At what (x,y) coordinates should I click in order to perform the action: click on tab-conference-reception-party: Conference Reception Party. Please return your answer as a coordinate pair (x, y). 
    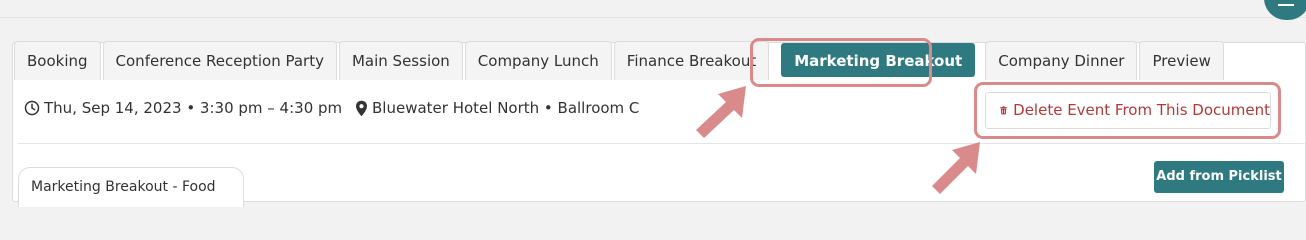
    Looking at the image, I should click on (219, 60).